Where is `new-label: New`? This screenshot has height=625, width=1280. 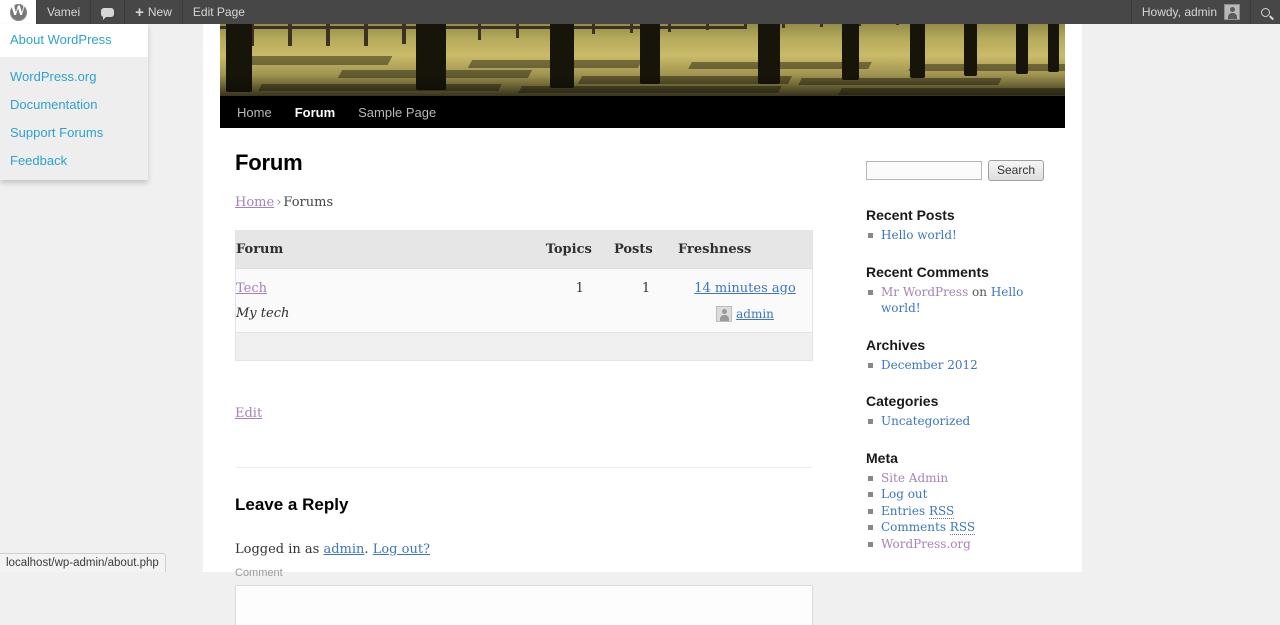 new-label: New is located at coordinates (160, 12).